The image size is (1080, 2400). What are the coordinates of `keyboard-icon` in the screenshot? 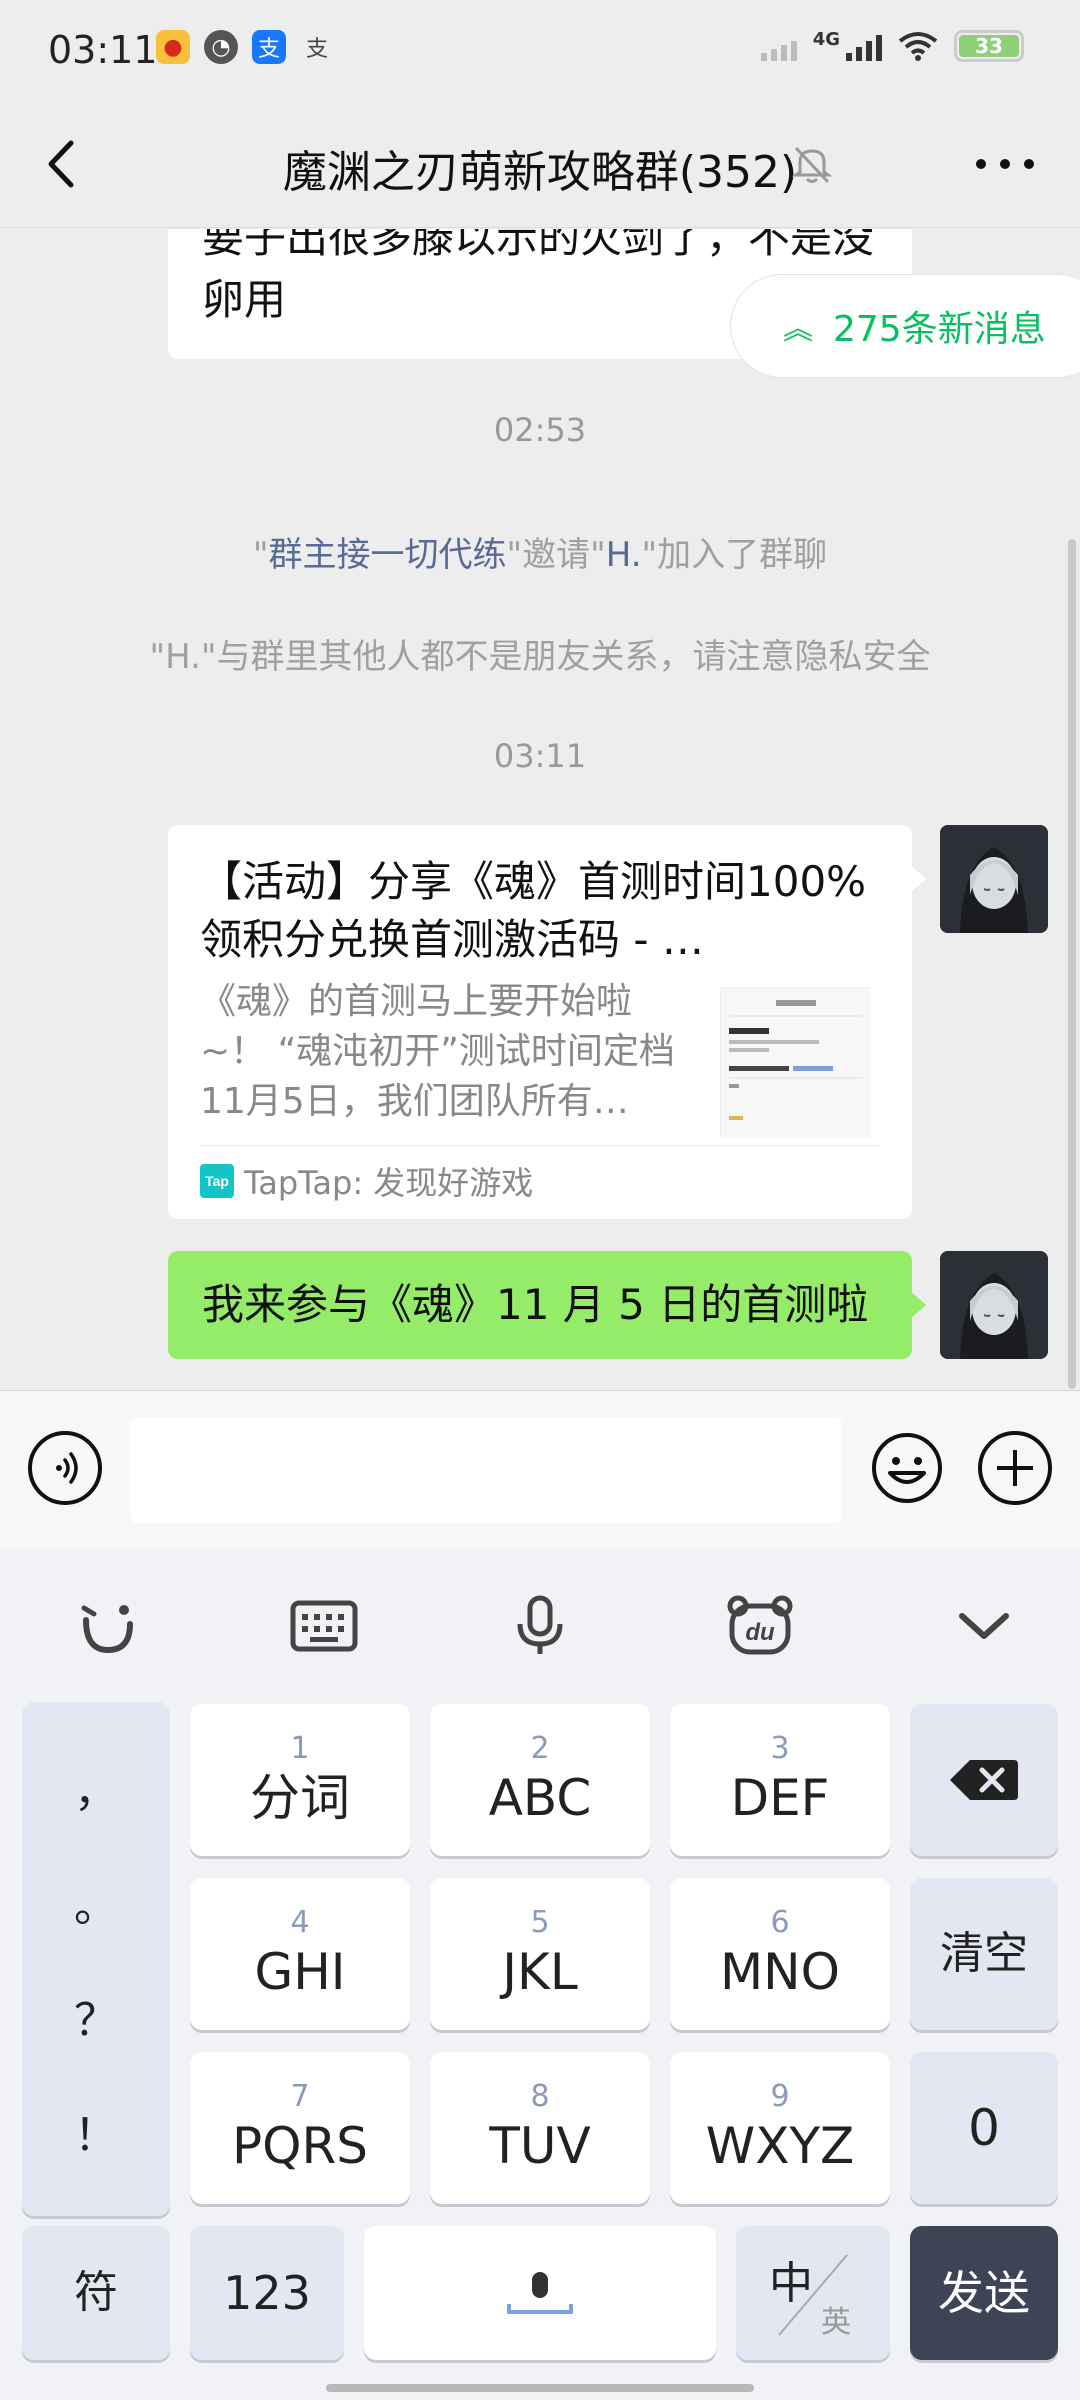 It's located at (324, 1626).